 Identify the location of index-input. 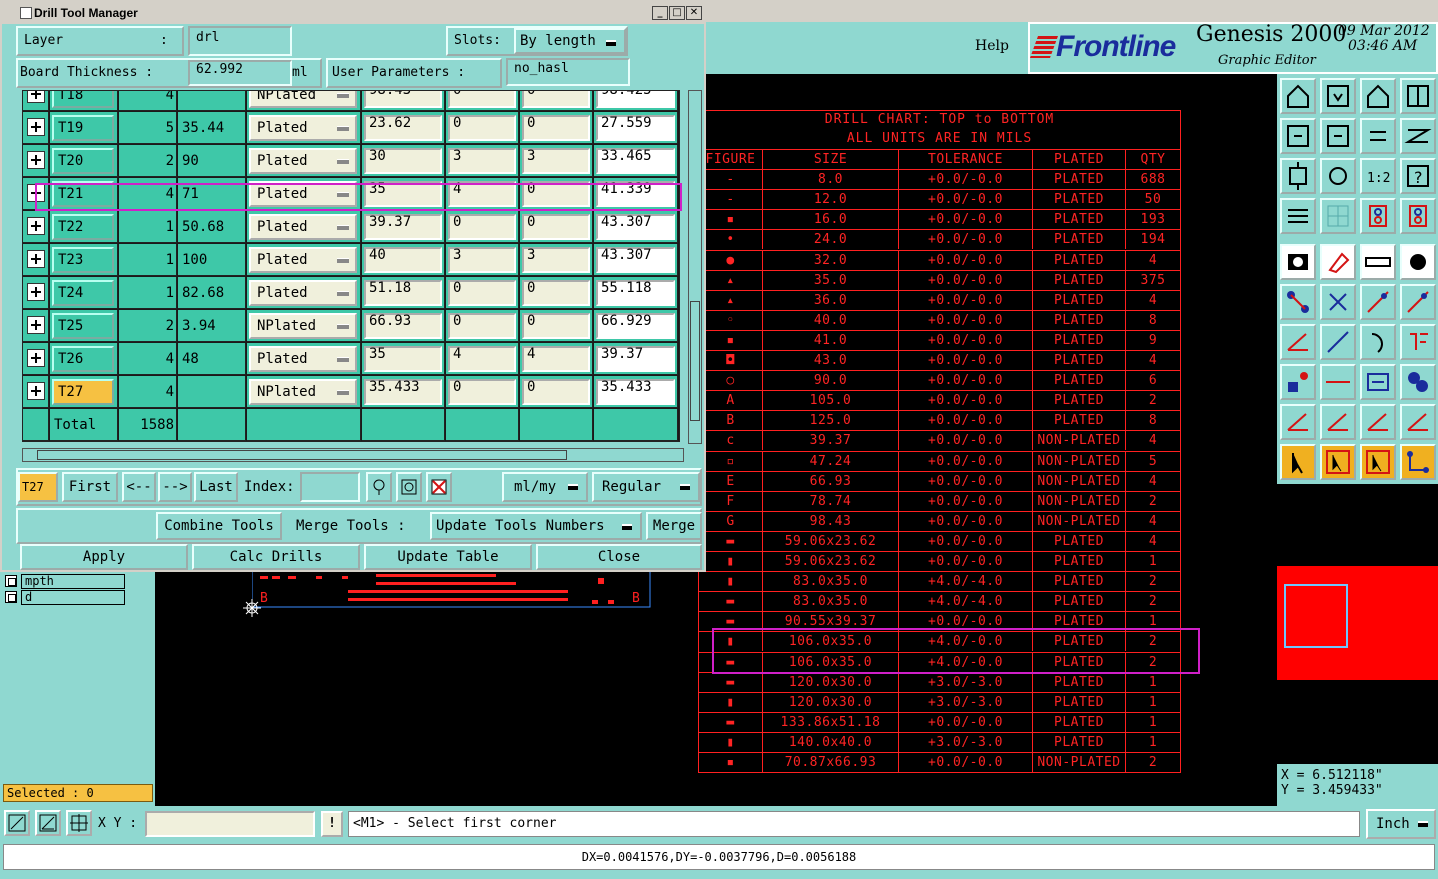
(330, 487).